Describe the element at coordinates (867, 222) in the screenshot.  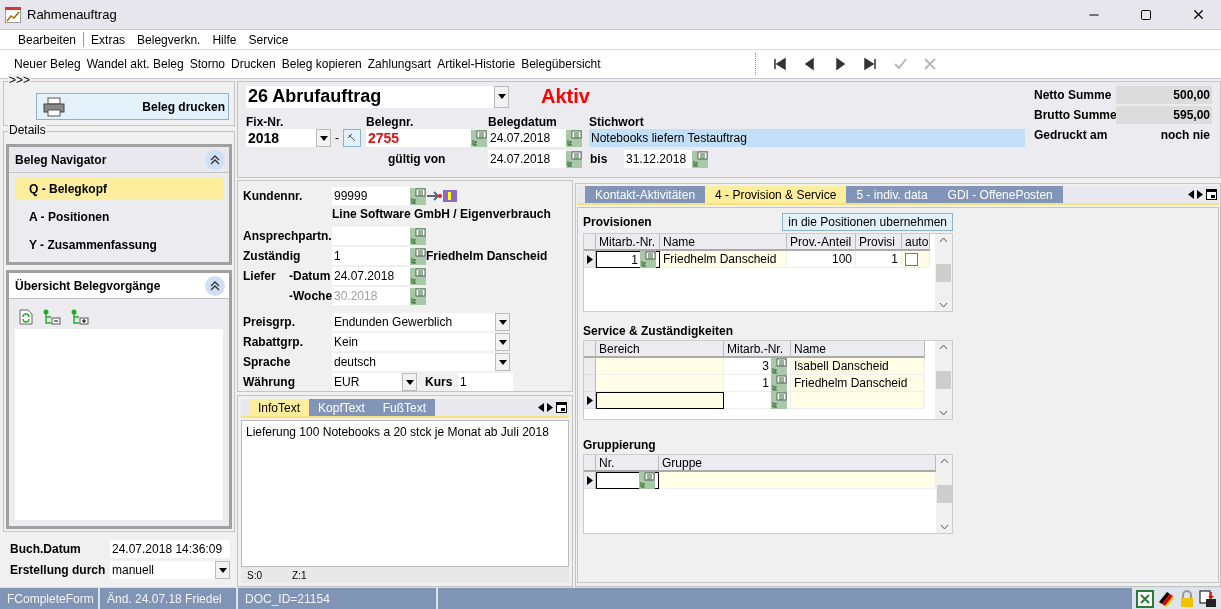
I see `apply-button: in die Positionen ubernehmen` at that location.